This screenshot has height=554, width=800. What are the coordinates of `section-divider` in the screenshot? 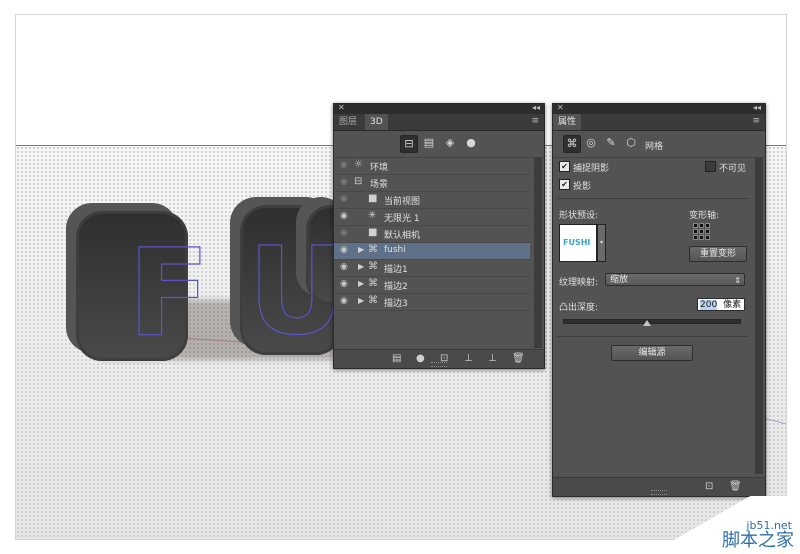 It's located at (653, 336).